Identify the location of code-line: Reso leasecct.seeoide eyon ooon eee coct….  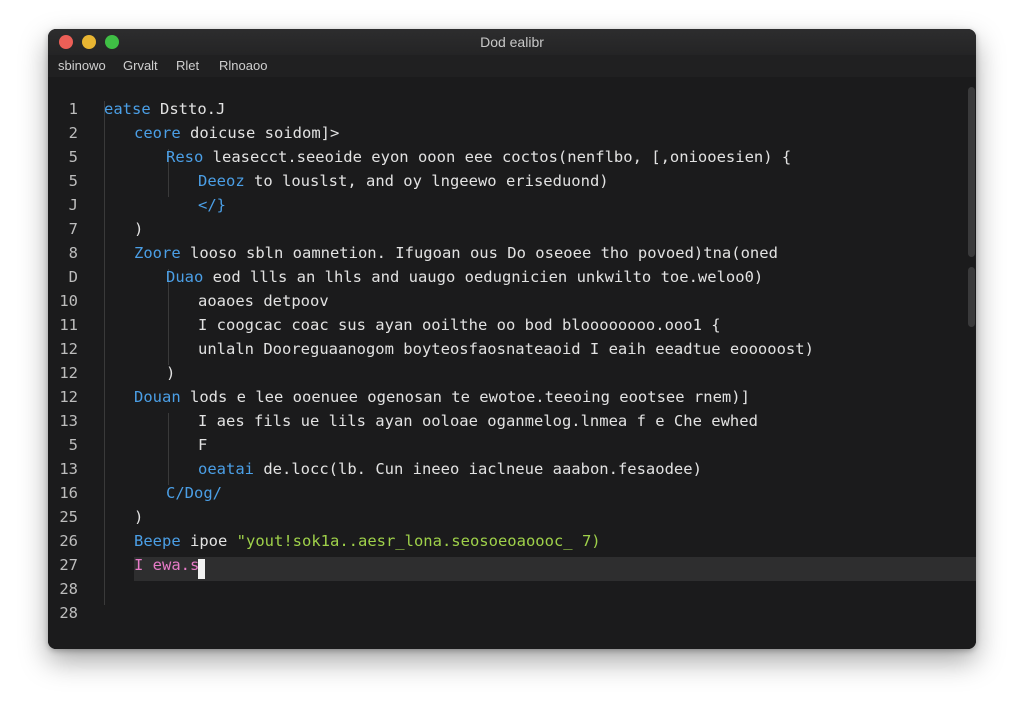
(478, 157).